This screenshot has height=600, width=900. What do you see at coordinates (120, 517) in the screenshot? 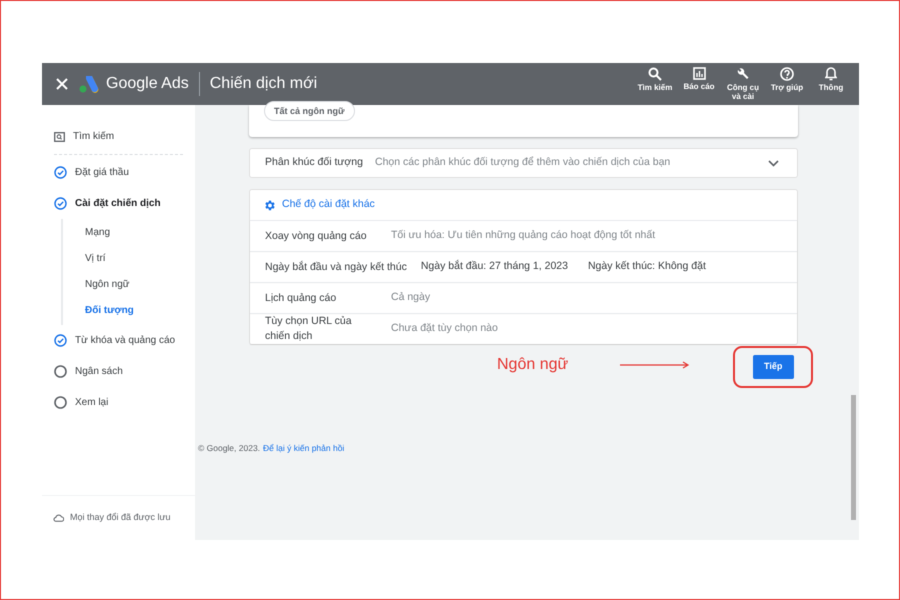
I see `save-status: Mọi thay đổi đã được lưu` at bounding box center [120, 517].